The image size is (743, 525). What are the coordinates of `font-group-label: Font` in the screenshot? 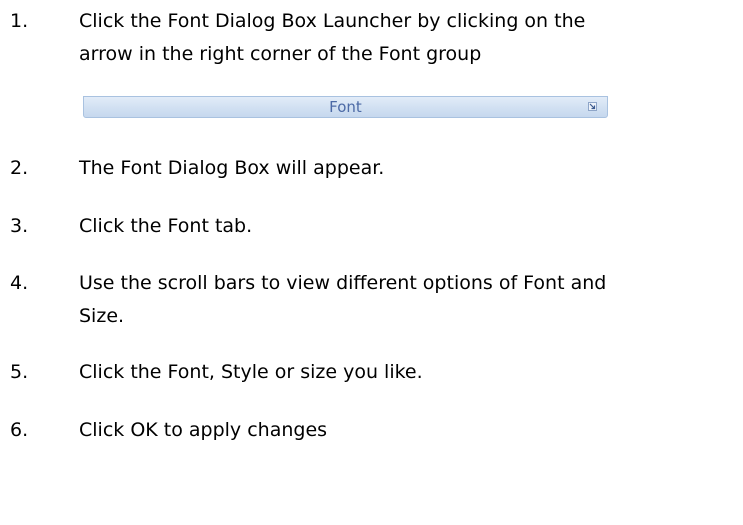 It's located at (345, 107).